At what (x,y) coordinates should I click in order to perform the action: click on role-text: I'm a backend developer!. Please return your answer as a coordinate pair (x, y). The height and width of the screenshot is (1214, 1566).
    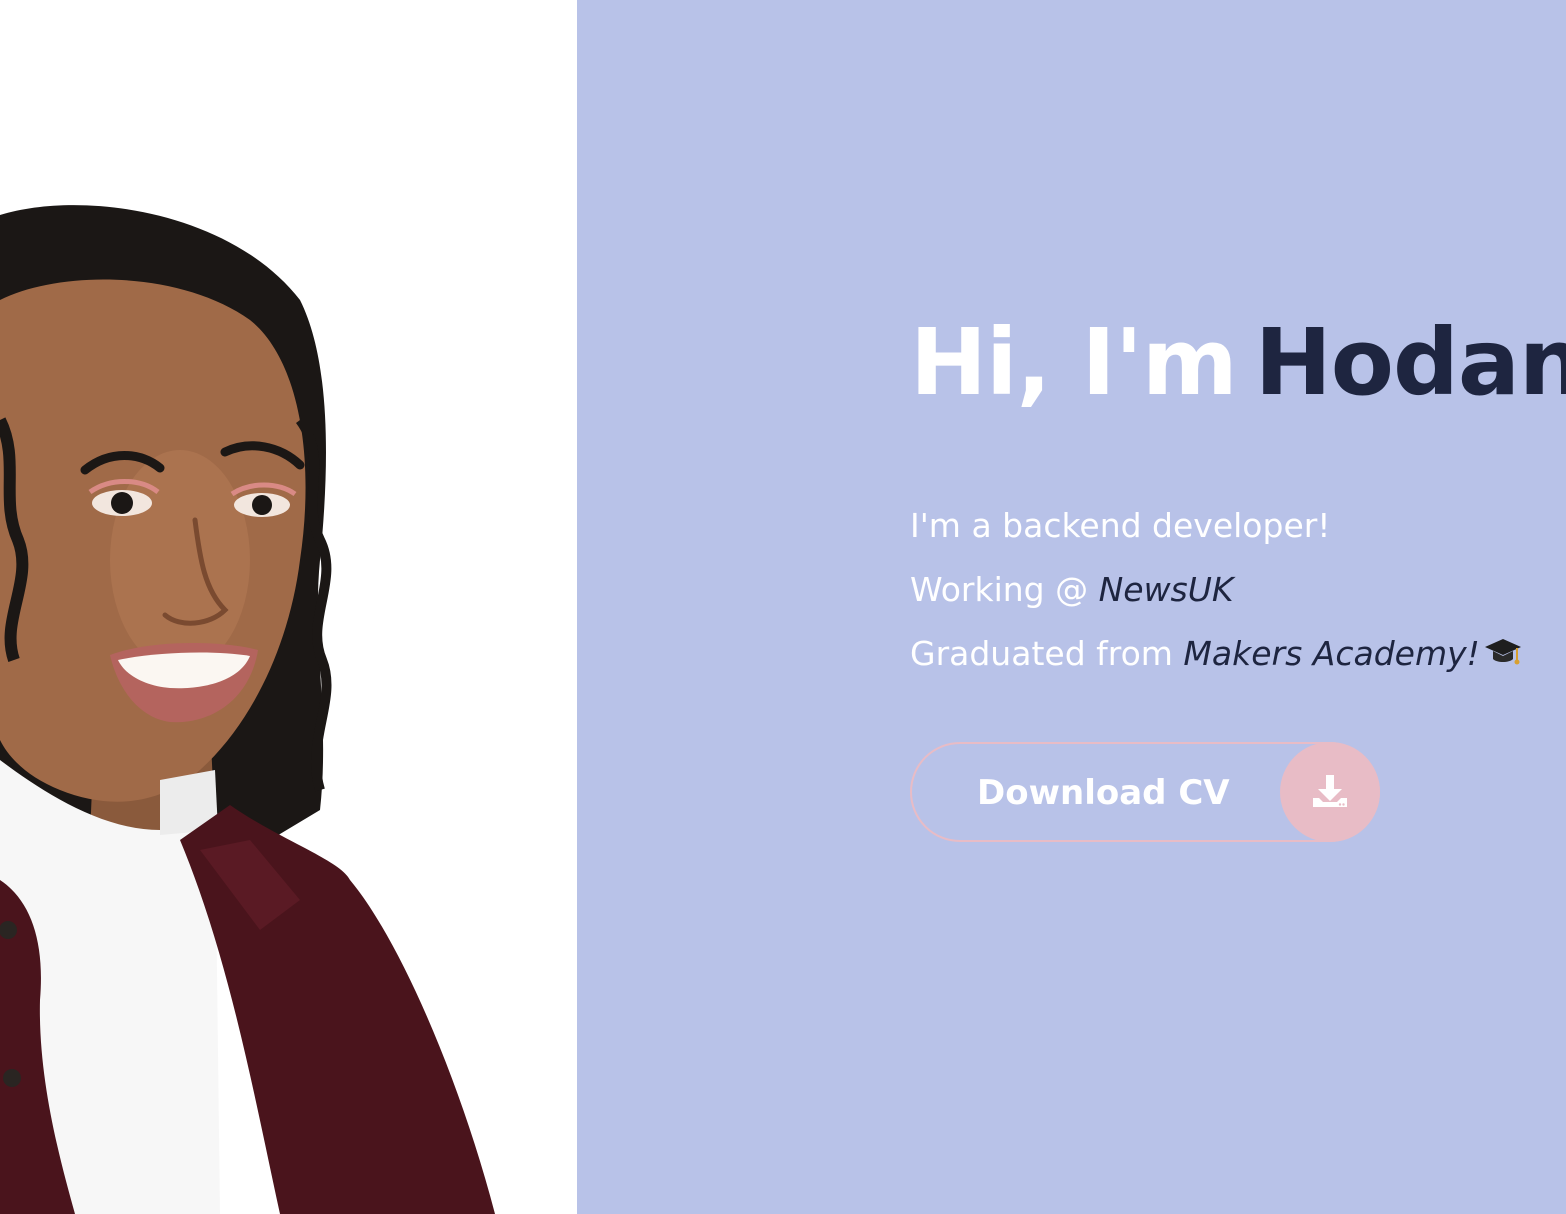
    Looking at the image, I should click on (1120, 525).